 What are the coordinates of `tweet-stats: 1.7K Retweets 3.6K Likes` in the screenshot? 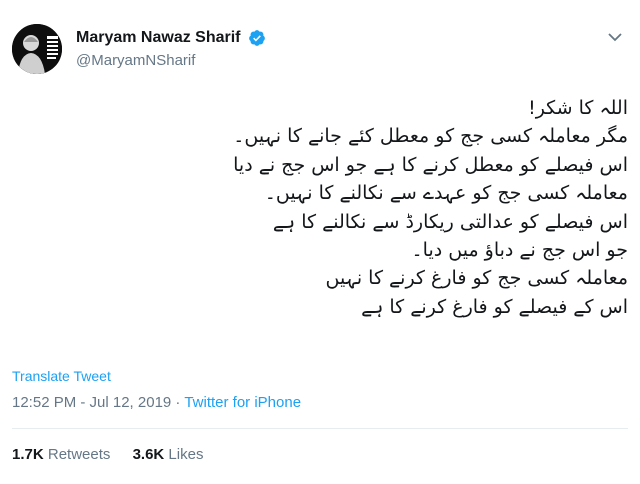 It's located at (116, 454).